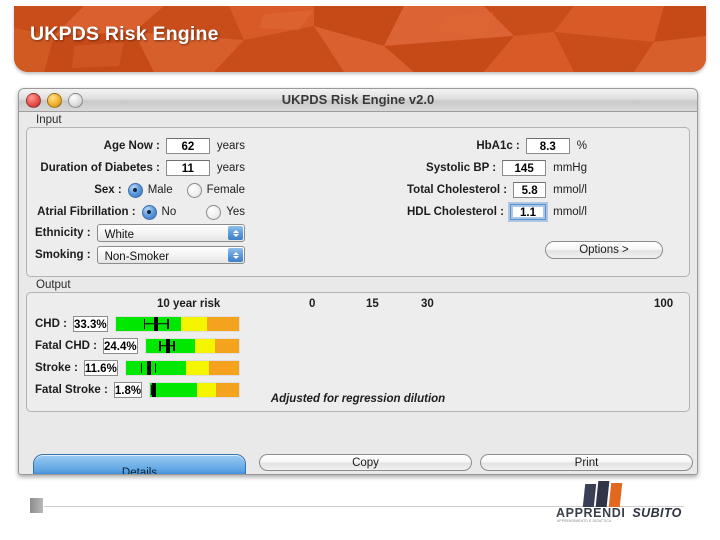 This screenshot has height=540, width=720. Describe the element at coordinates (581, 146) in the screenshot. I see `hba1c-unit: %` at that location.